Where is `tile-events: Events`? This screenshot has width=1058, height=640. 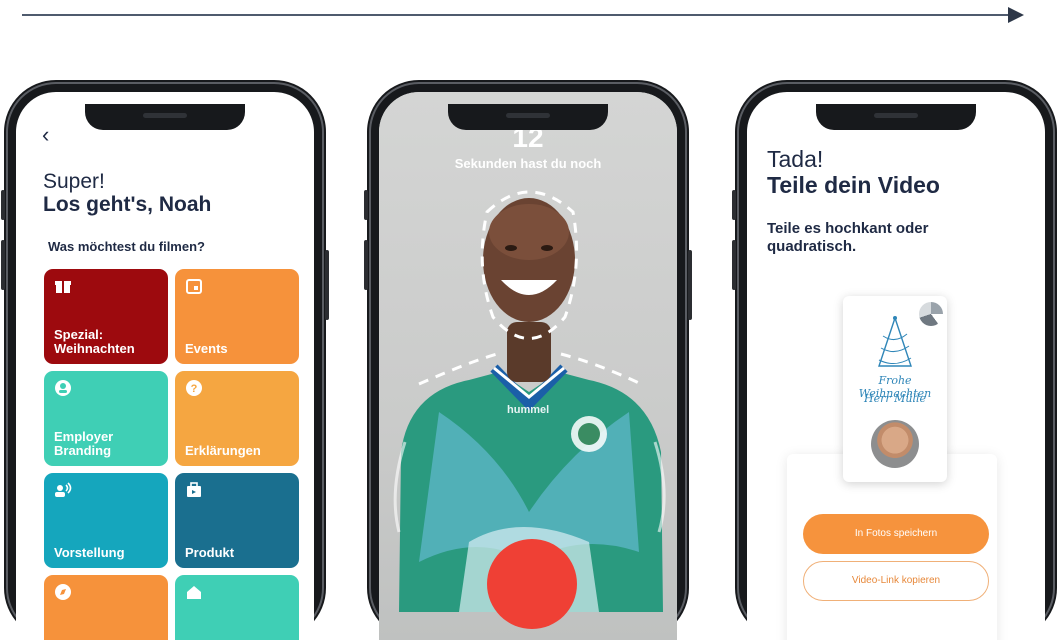 tile-events: Events is located at coordinates (237, 316).